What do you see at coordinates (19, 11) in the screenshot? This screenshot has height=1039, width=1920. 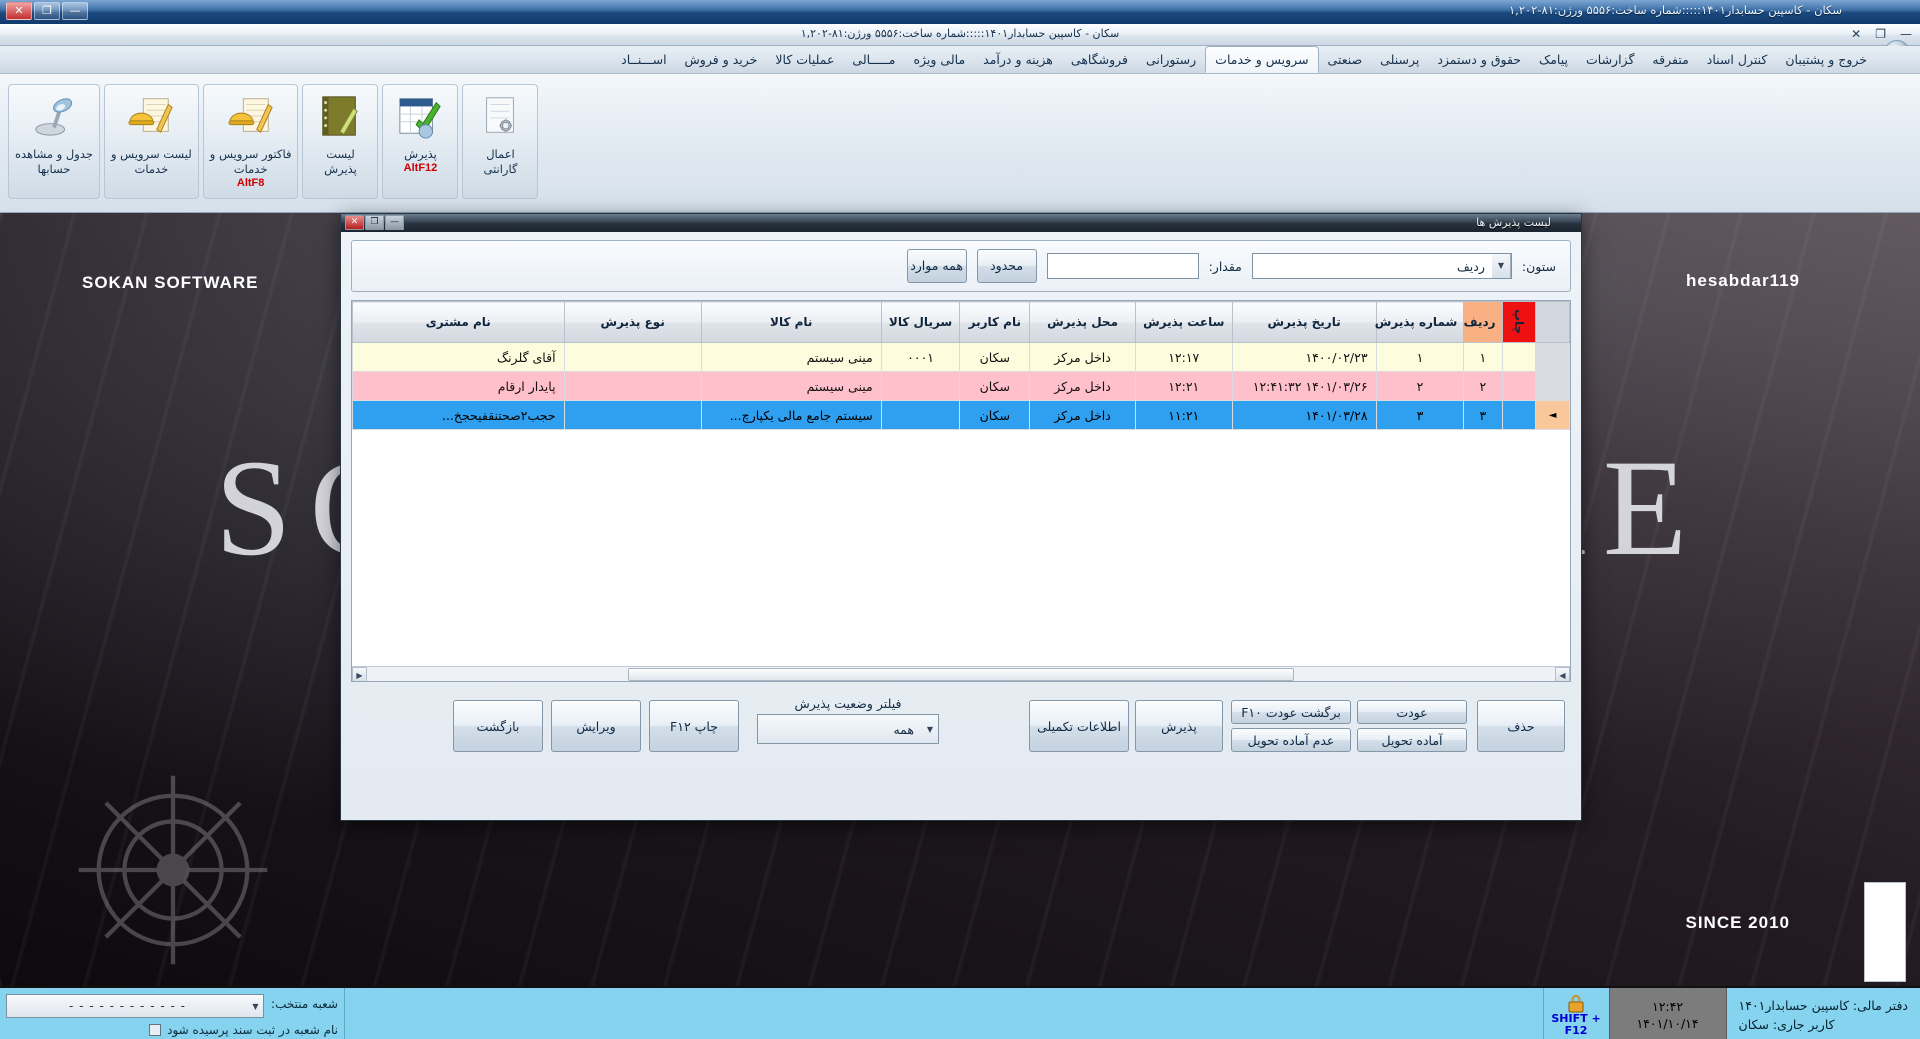 I see `os-close-button: ✕` at bounding box center [19, 11].